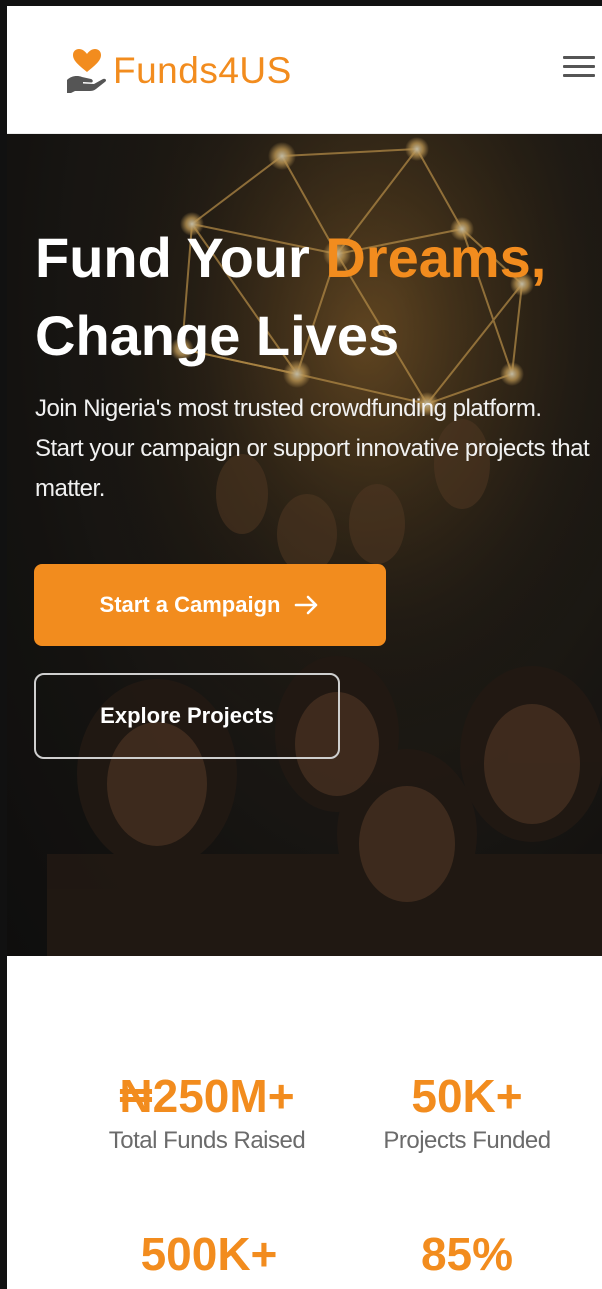 The width and height of the screenshot is (602, 1289). I want to click on hero-title: Fund Your Dreams, Change Lives, so click(318, 297).